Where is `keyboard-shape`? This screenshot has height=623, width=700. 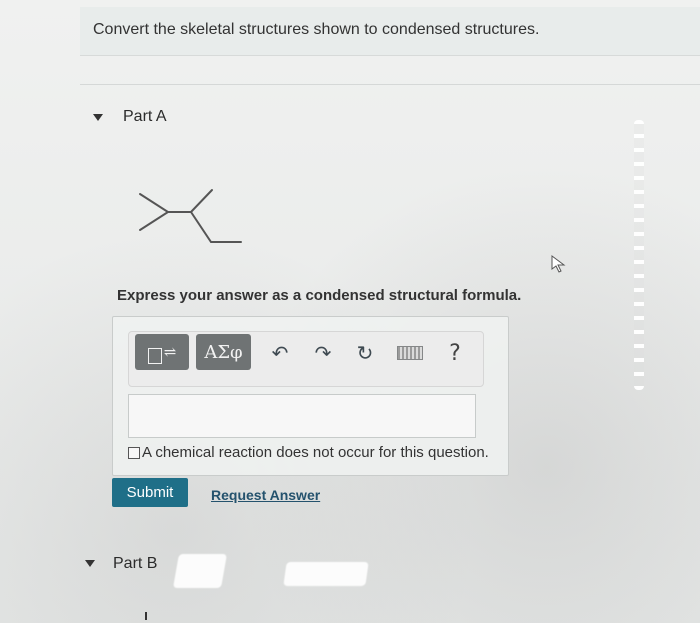
keyboard-shape is located at coordinates (410, 353).